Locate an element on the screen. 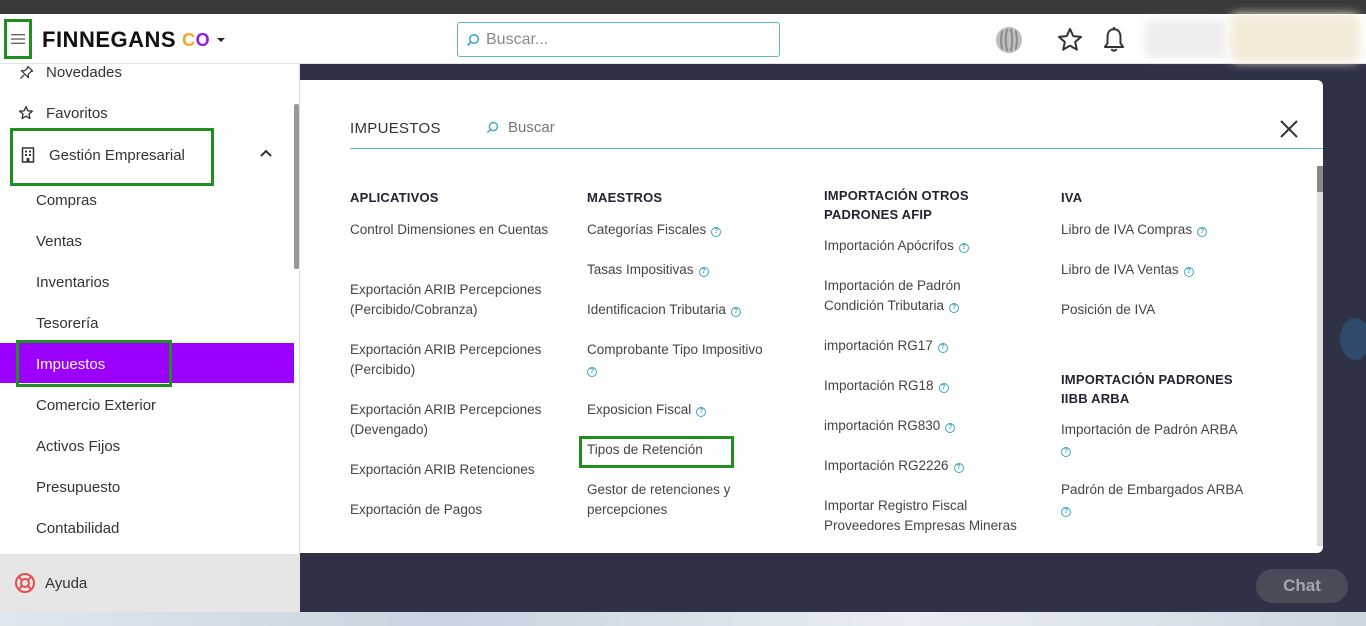  menu-link: Padrón de Embargados ARBA? is located at coordinates (1168, 500).